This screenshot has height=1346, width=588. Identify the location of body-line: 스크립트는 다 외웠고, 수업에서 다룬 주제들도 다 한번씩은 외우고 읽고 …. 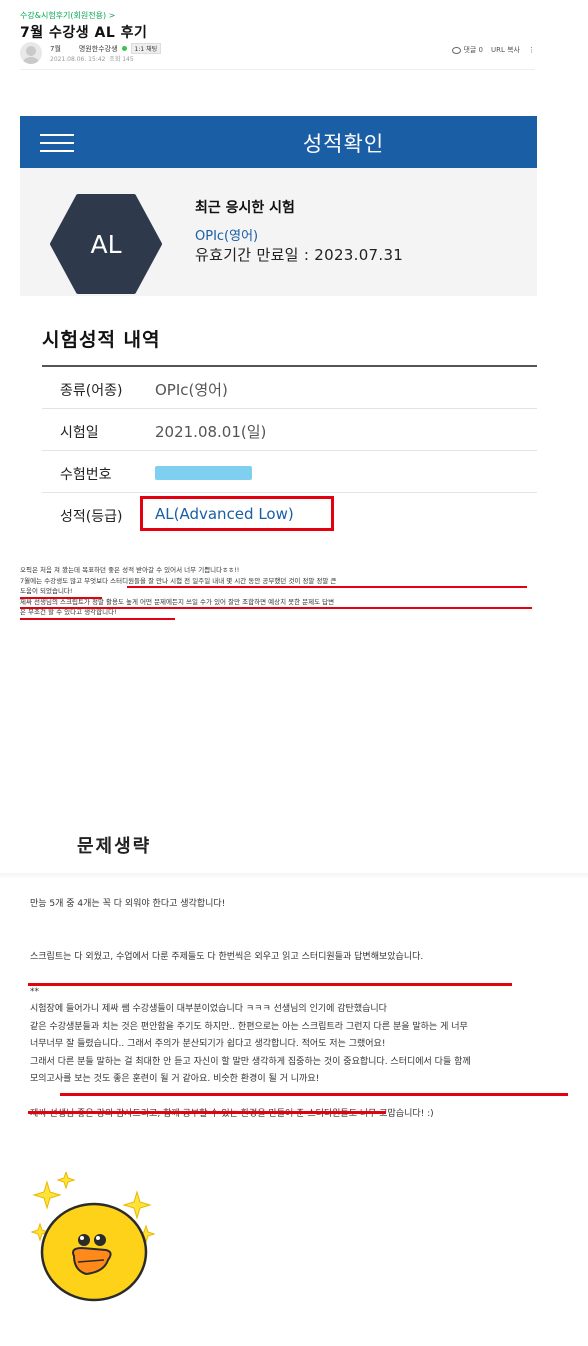
(227, 956).